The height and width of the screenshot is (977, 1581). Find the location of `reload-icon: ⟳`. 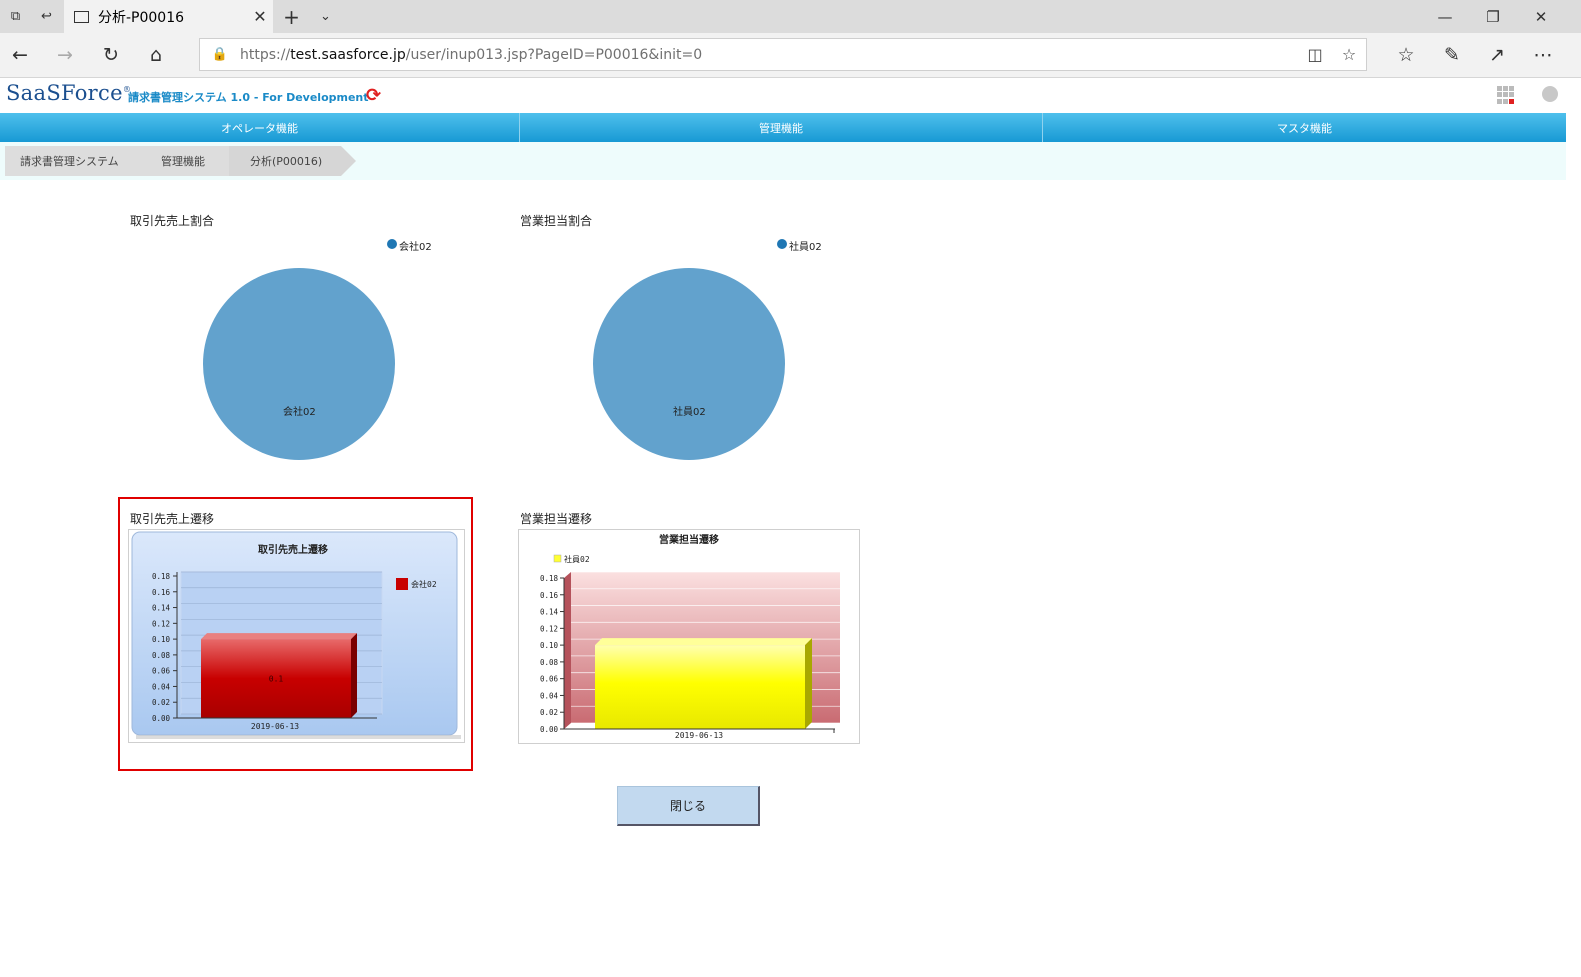

reload-icon: ⟳ is located at coordinates (373, 95).